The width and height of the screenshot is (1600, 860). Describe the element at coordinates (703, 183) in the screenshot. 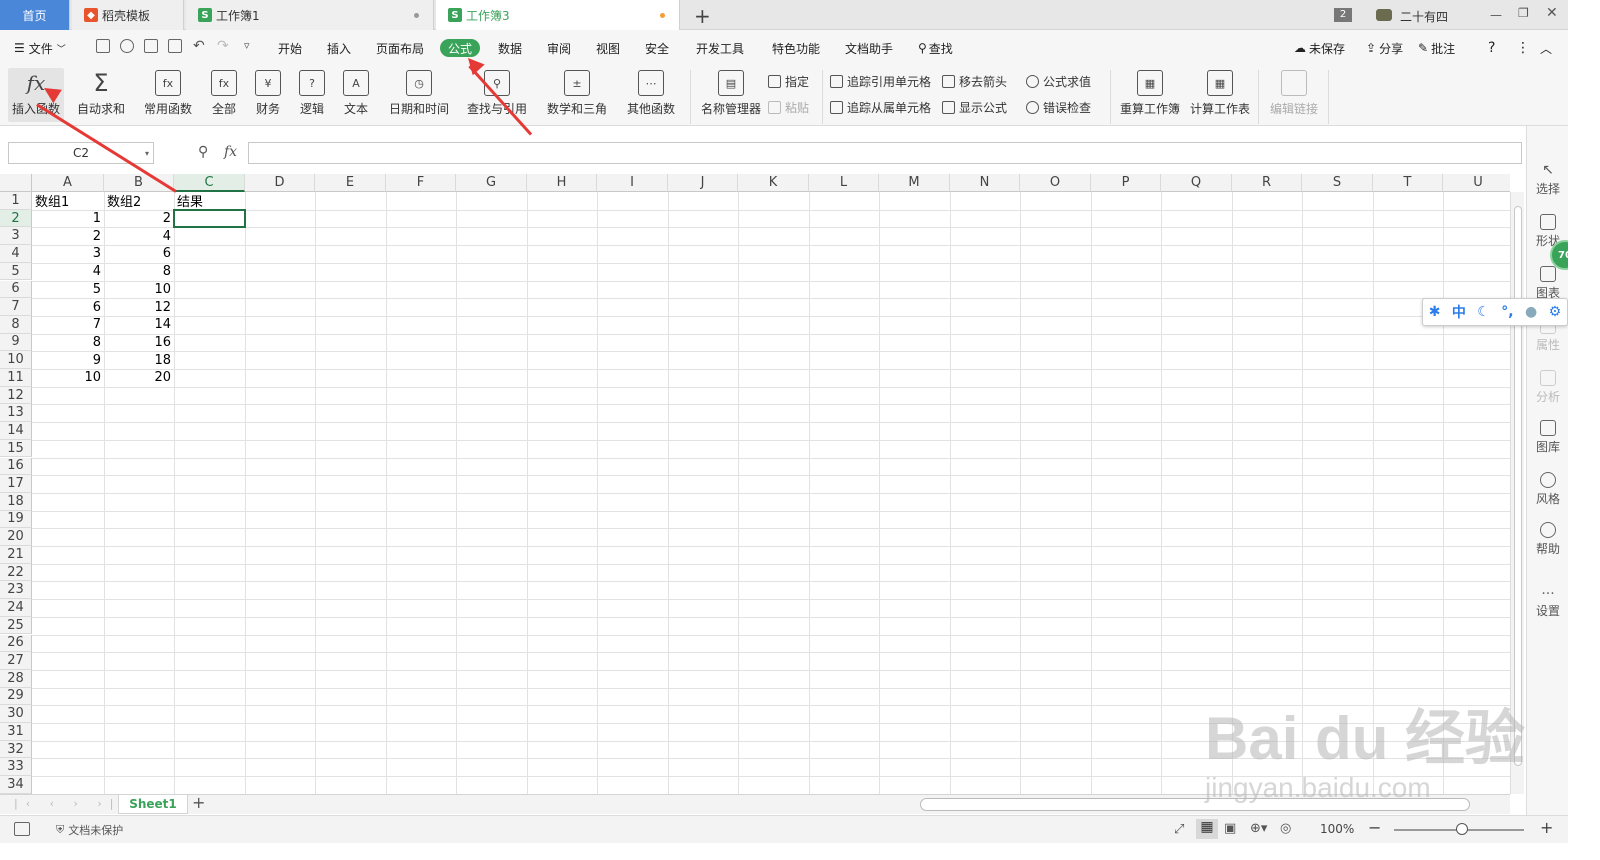

I see `column-header-j: J` at that location.